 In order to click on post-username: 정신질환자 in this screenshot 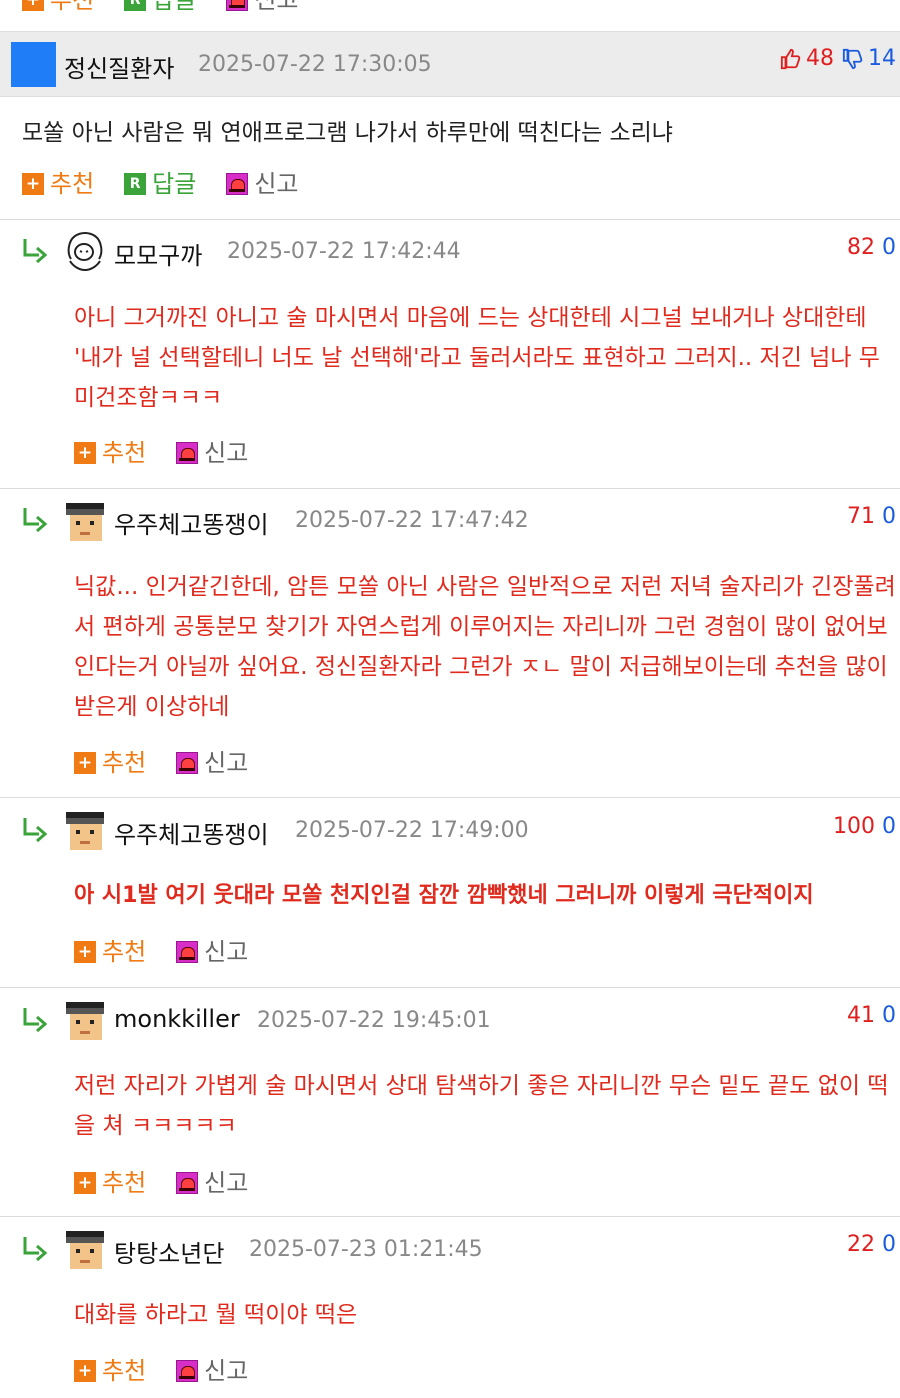, I will do `click(119, 66)`.